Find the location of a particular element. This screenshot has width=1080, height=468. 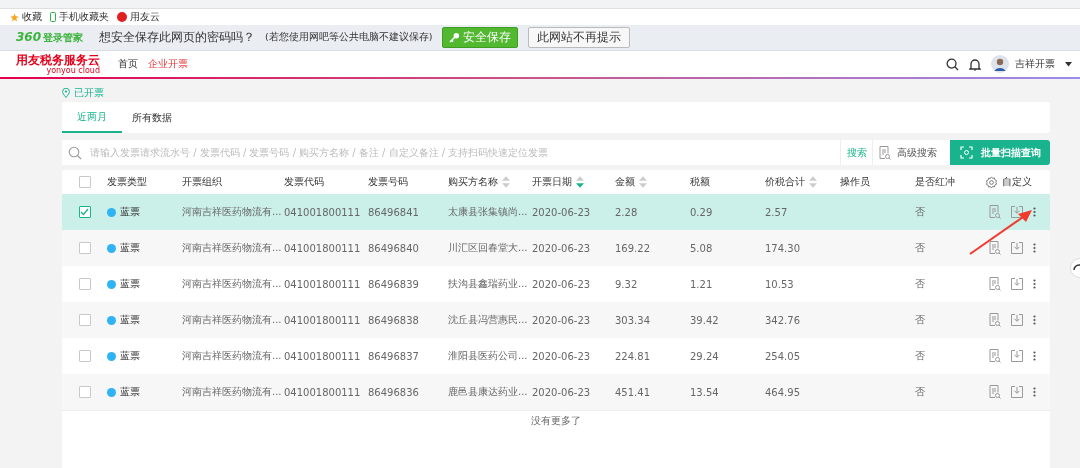

column-header: 发票代码 is located at coordinates (304, 182).